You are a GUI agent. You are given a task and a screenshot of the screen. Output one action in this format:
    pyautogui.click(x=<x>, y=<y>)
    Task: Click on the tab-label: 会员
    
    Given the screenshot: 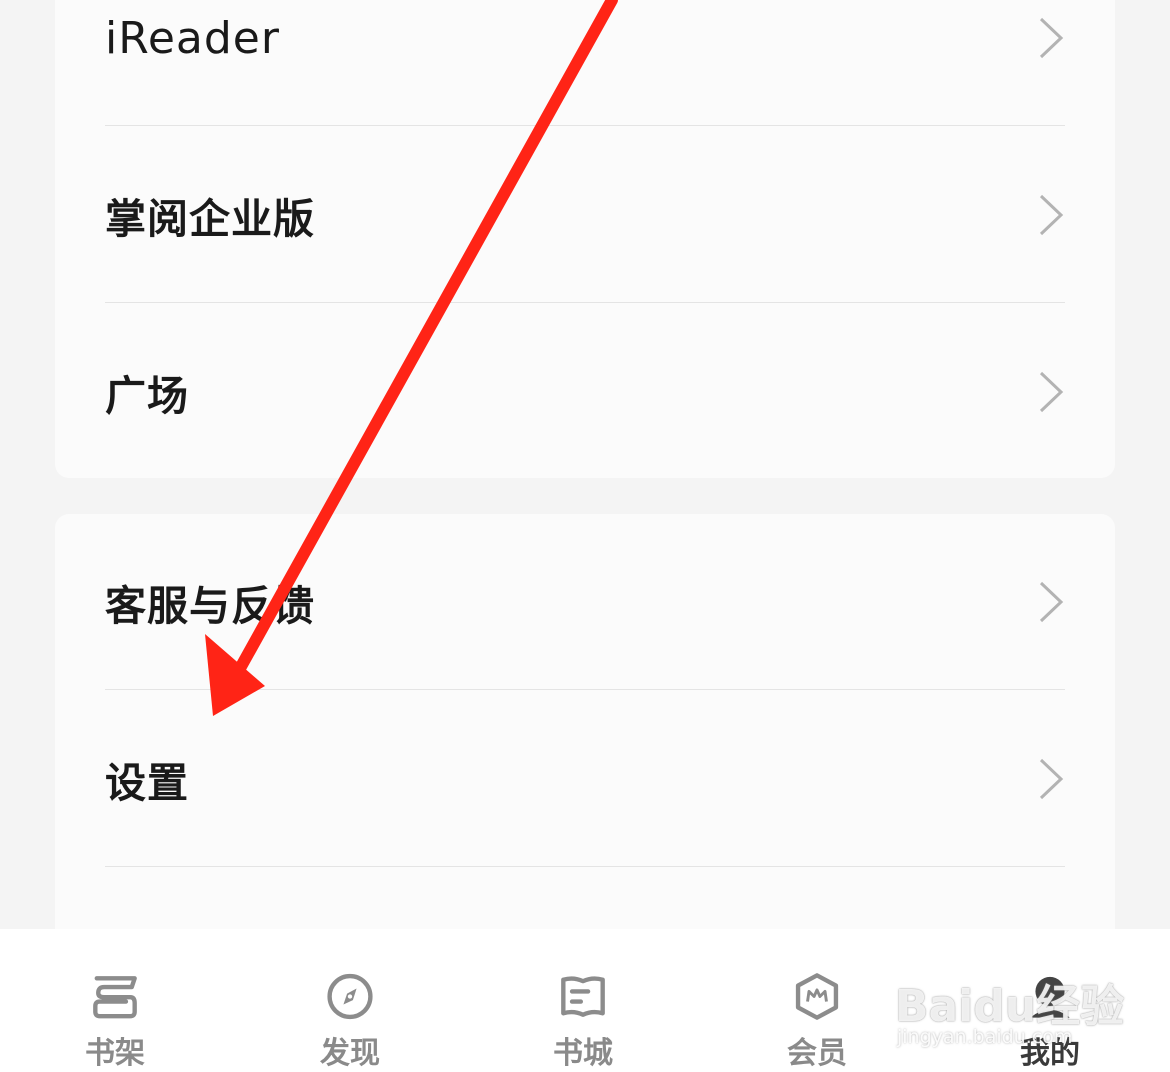 What is the action you would take?
    pyautogui.click(x=817, y=1053)
    